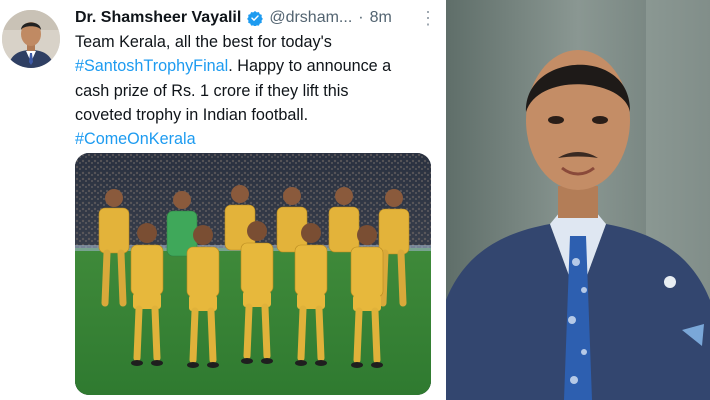 Image resolution: width=710 pixels, height=400 pixels. I want to click on verified-badge-icon, so click(255, 18).